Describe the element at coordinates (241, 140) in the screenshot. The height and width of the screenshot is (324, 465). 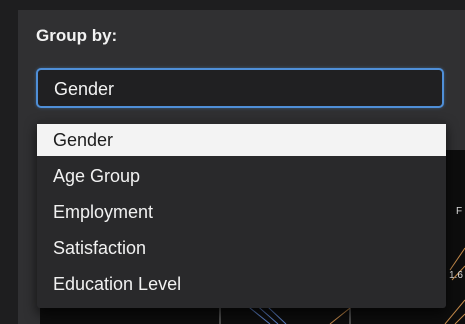
I see `option-gender: Gender` at that location.